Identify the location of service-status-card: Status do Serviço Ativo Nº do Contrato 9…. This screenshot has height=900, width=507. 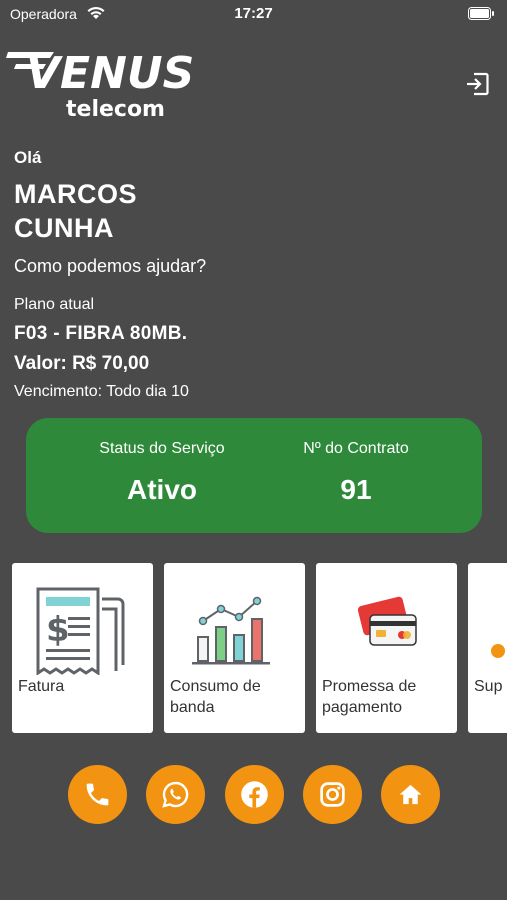
(254, 475).